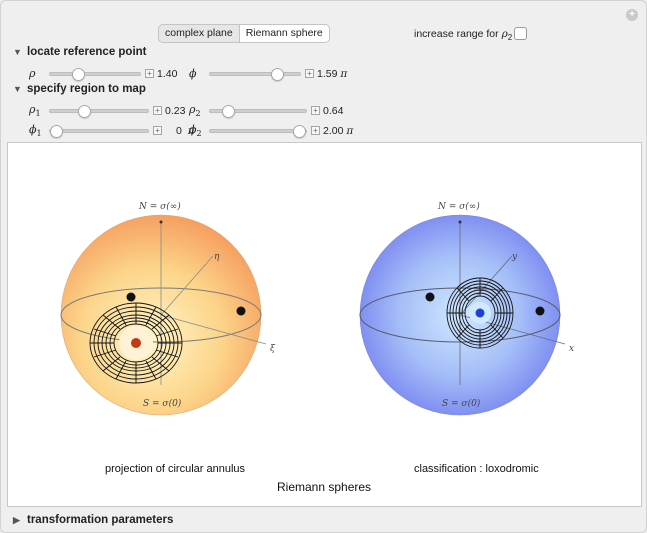 The image size is (647, 533). I want to click on right-sphere: N = σ(∞) S = σ(0) y x, so click(466, 308).